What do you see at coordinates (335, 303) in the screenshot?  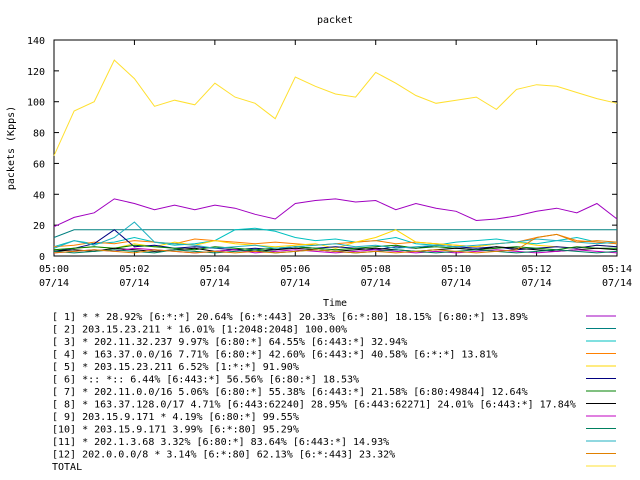 I see `x-axis-label: Time` at bounding box center [335, 303].